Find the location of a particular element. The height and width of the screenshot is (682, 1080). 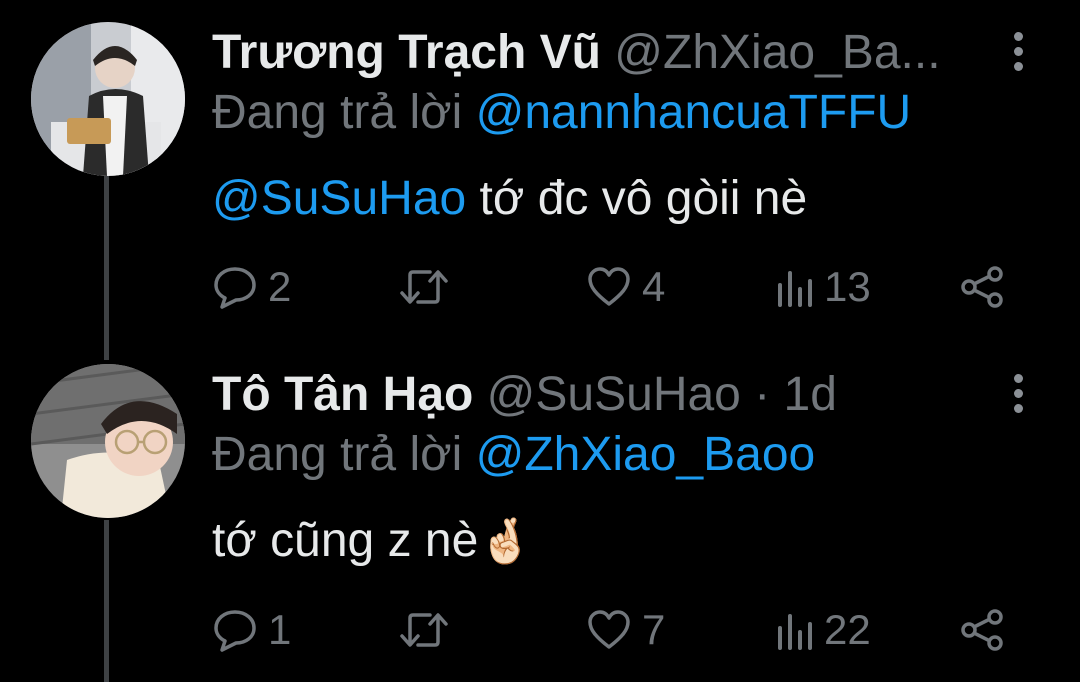

user-name: Tô Tân Hạo is located at coordinates (342, 394).